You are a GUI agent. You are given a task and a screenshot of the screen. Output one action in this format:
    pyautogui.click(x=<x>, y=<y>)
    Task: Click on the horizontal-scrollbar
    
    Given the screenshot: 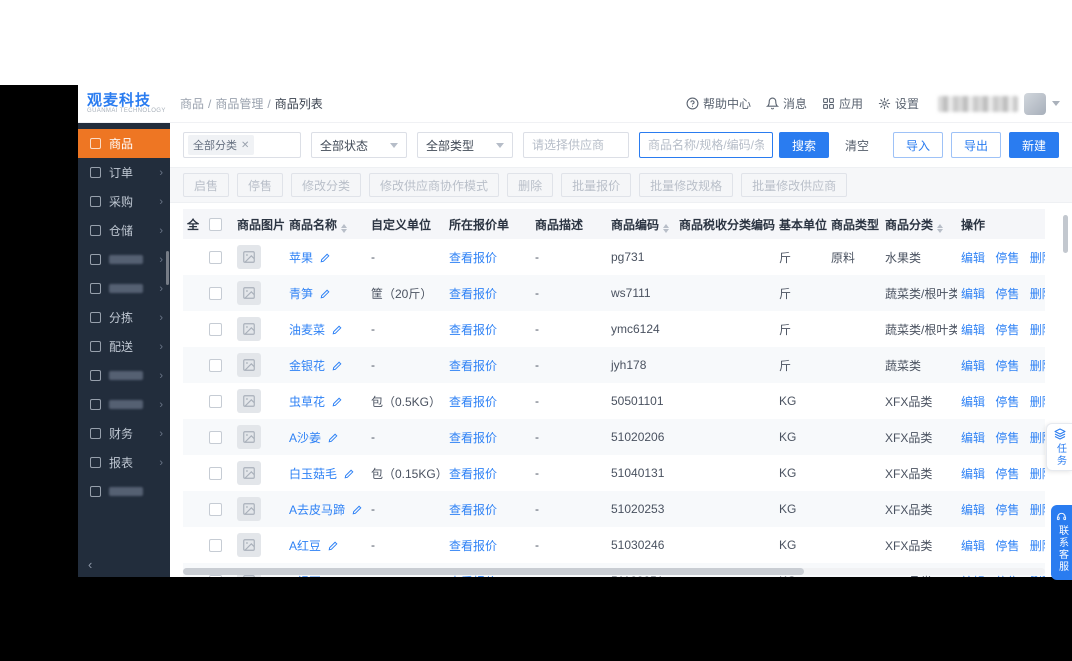 What is the action you would take?
    pyautogui.click(x=614, y=571)
    